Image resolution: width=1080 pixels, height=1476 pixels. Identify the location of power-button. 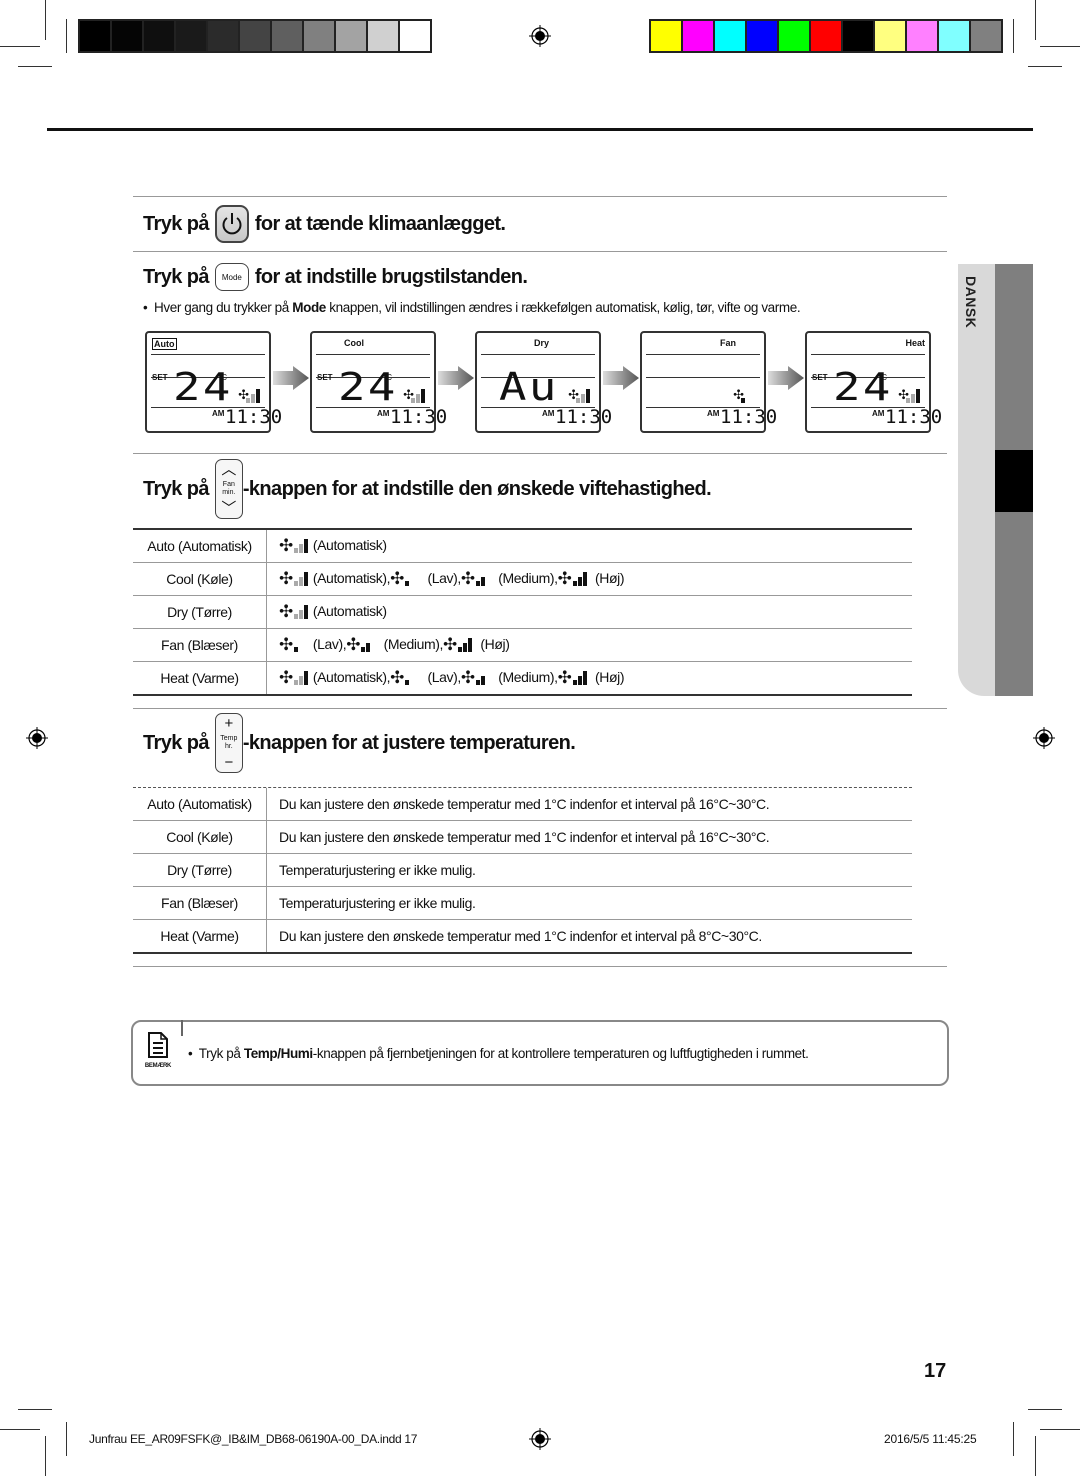
(231, 224).